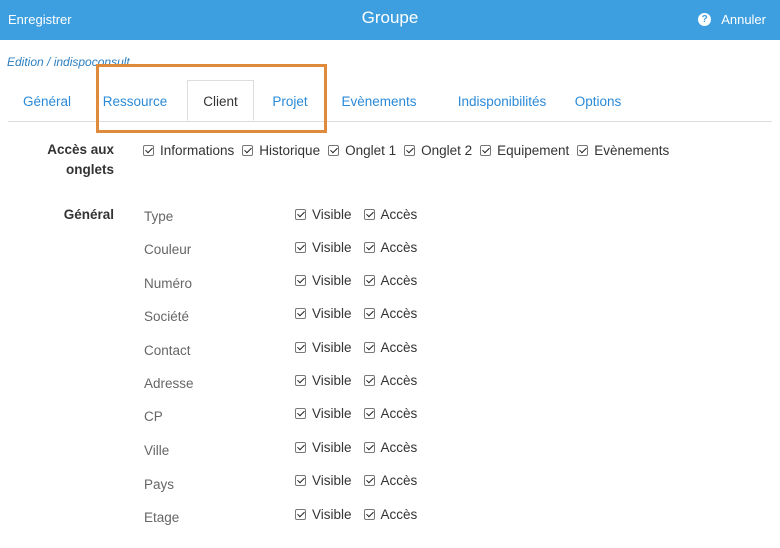 Image resolution: width=780 pixels, height=548 pixels. I want to click on access-option-historique: Historique, so click(281, 150).